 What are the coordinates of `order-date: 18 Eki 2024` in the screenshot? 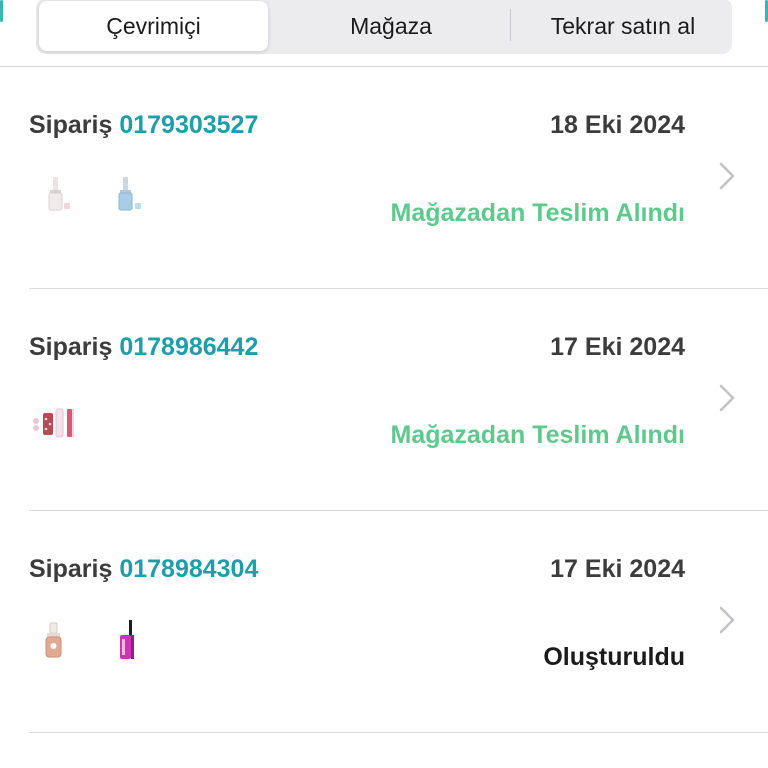 It's located at (617, 125).